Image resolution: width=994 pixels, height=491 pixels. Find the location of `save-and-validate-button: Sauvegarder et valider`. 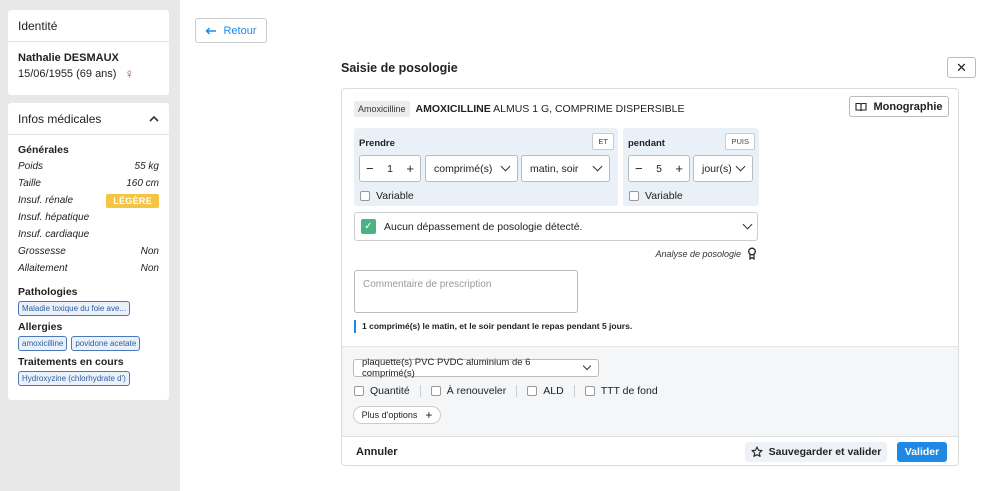

save-and-validate-button: Sauvegarder et valider is located at coordinates (816, 452).